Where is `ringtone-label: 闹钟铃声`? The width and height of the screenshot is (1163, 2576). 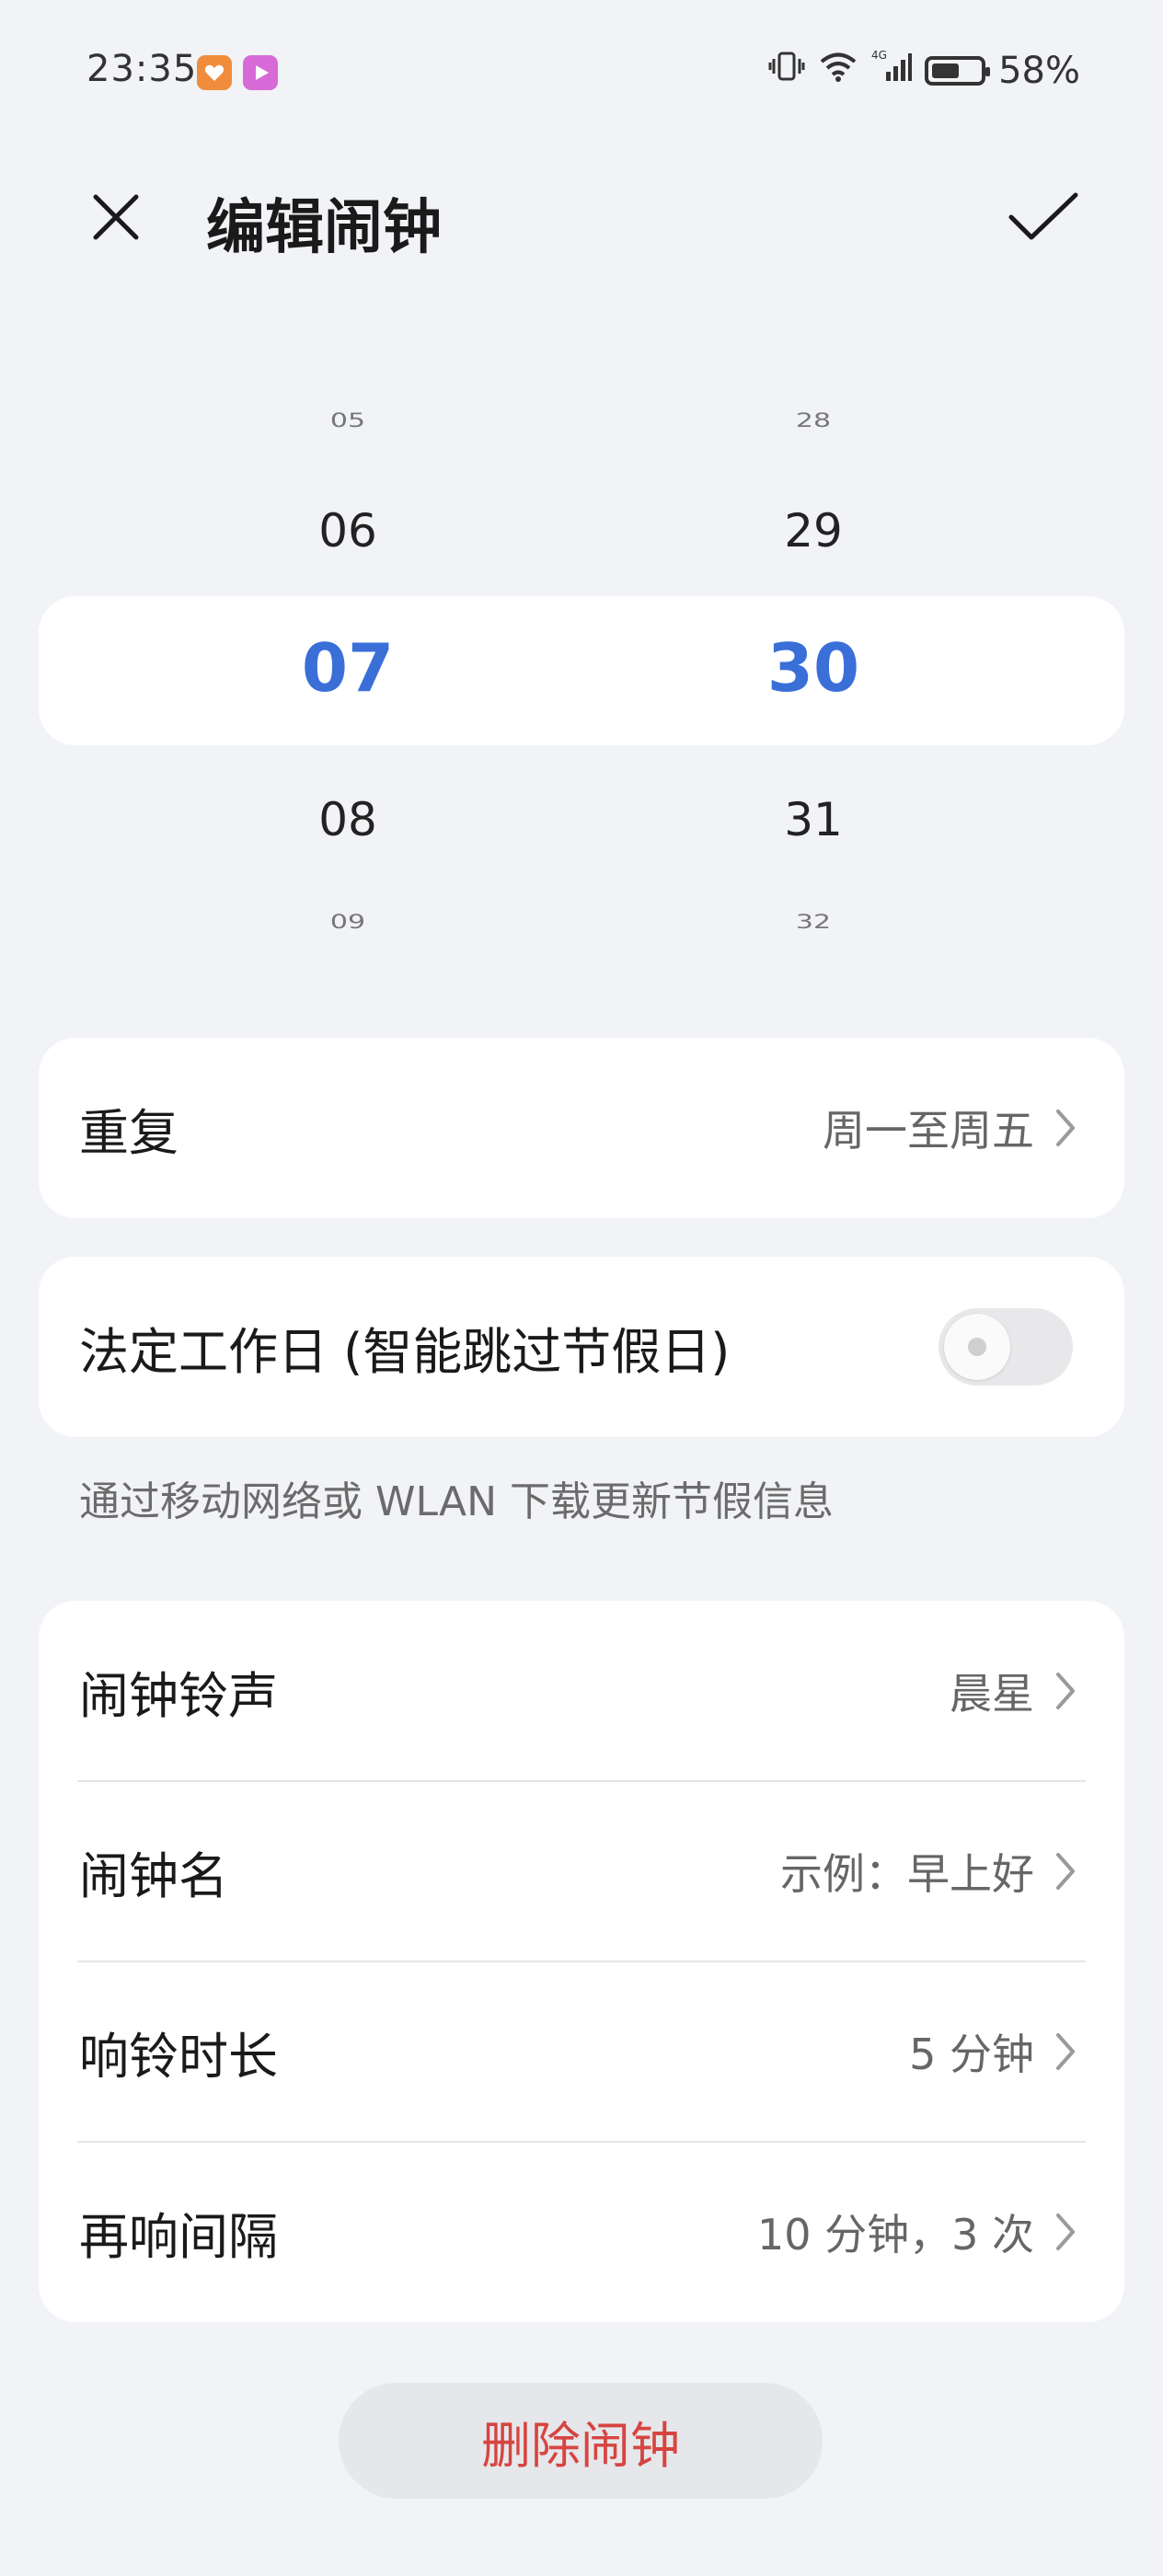
ringtone-label: 闹钟铃声 is located at coordinates (178, 1695).